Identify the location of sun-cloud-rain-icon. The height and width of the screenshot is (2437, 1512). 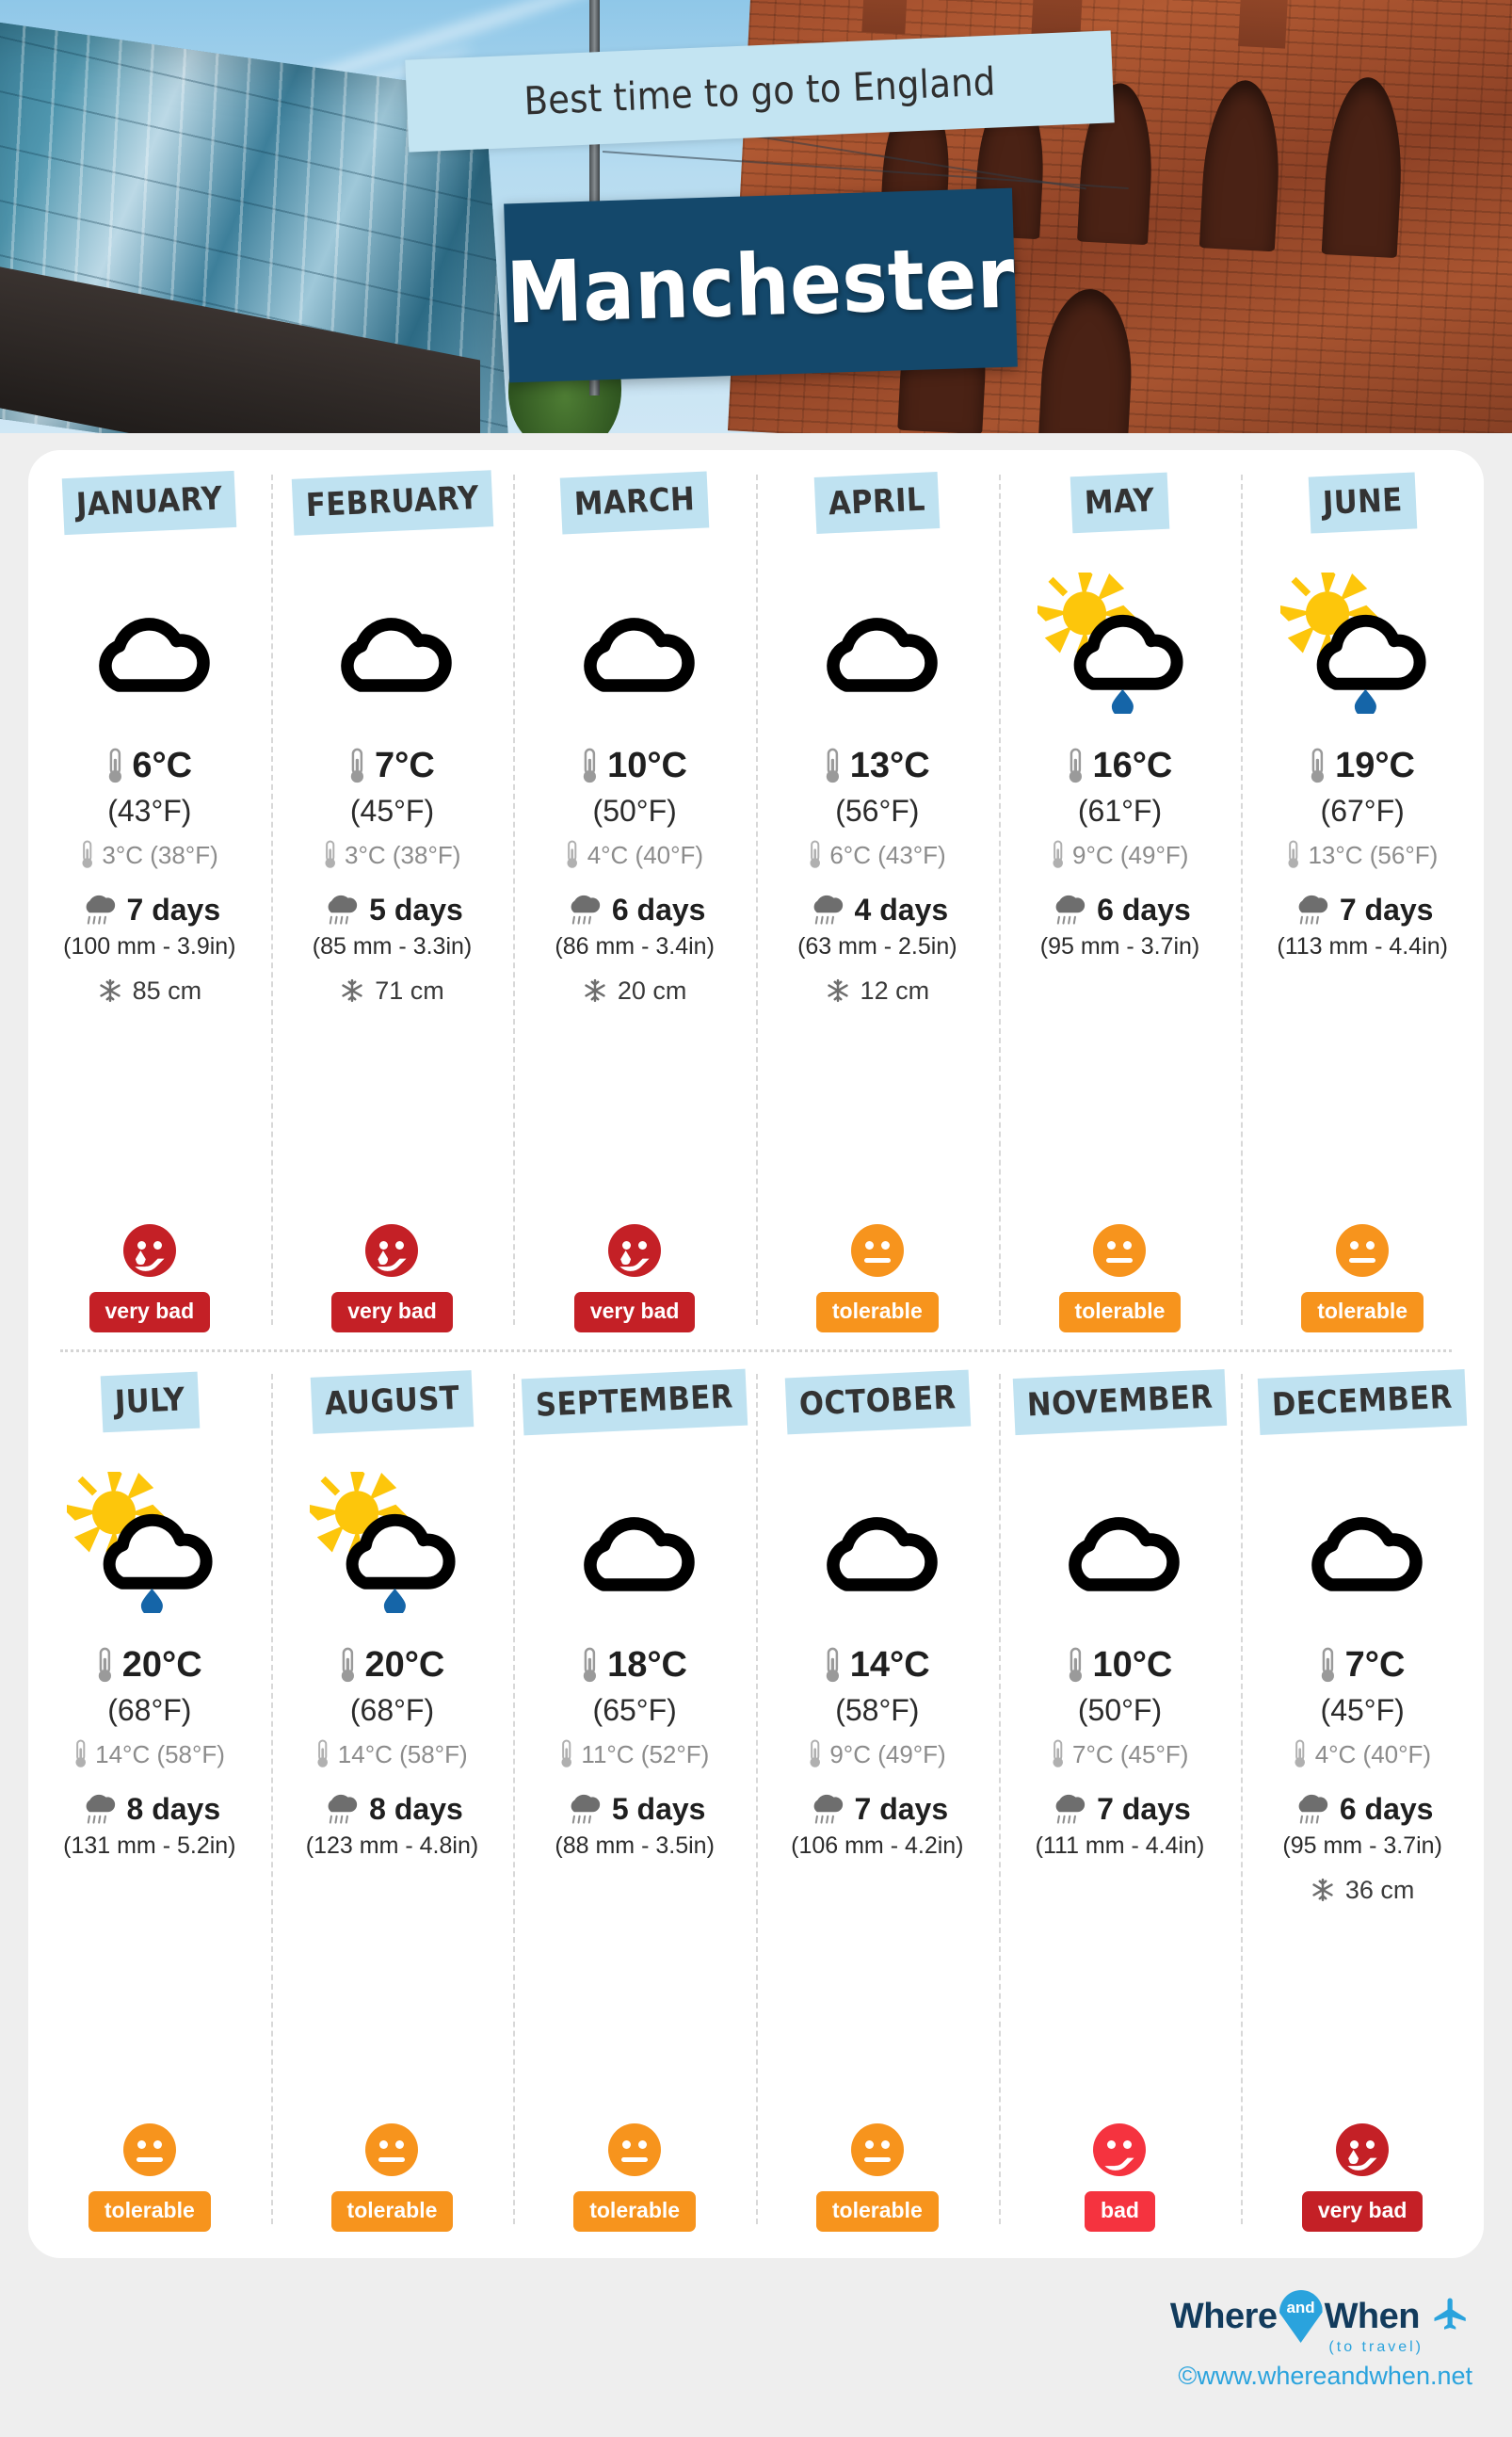
(382, 1542).